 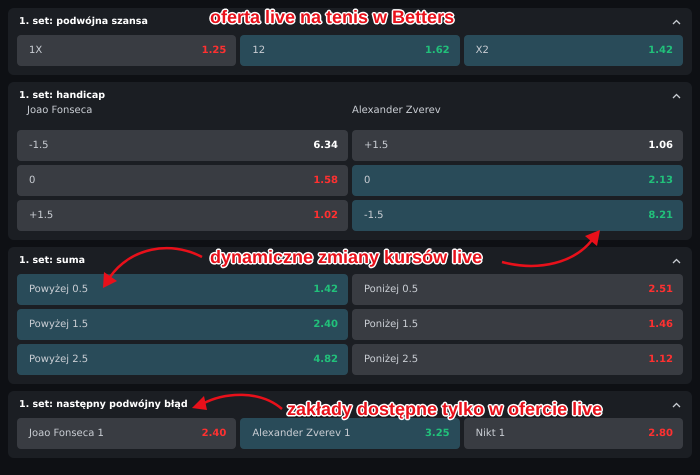 I want to click on odds-button: -1.5 8.21, so click(x=517, y=215).